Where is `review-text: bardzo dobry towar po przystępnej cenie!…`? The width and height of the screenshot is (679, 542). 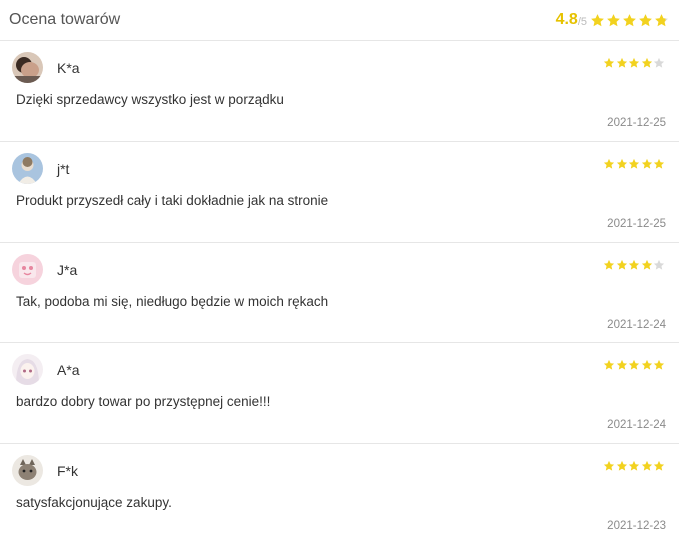 review-text: bardzo dobry towar po przystępnej cenie!… is located at coordinates (143, 402).